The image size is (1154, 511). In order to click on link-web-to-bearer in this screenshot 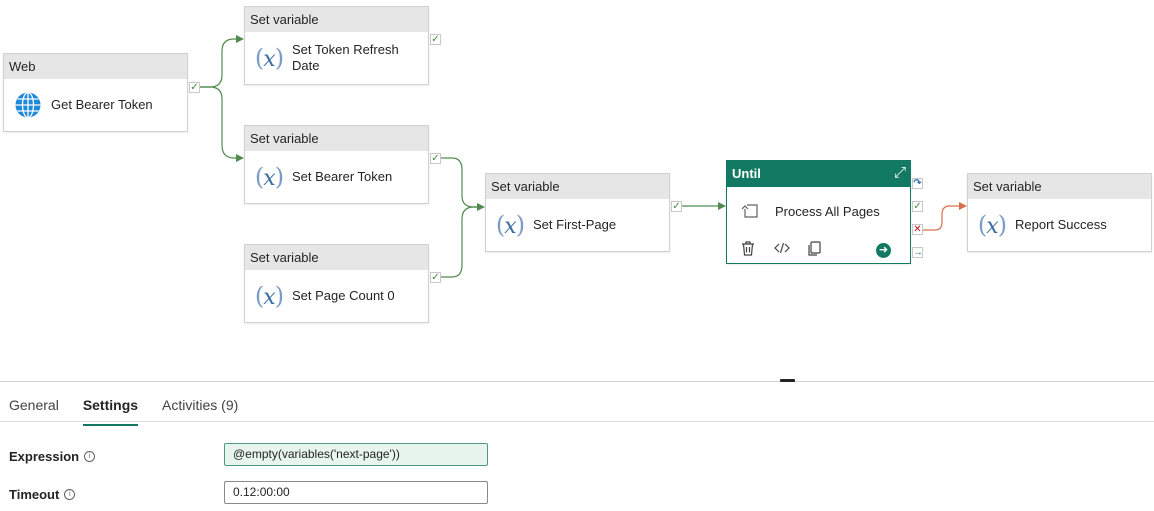, I will do `click(220, 122)`.